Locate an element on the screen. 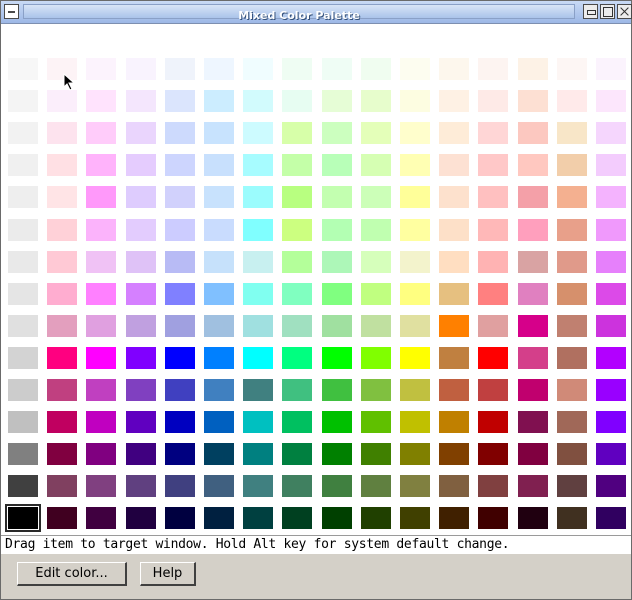  system-menu-icon is located at coordinates (11, 11).